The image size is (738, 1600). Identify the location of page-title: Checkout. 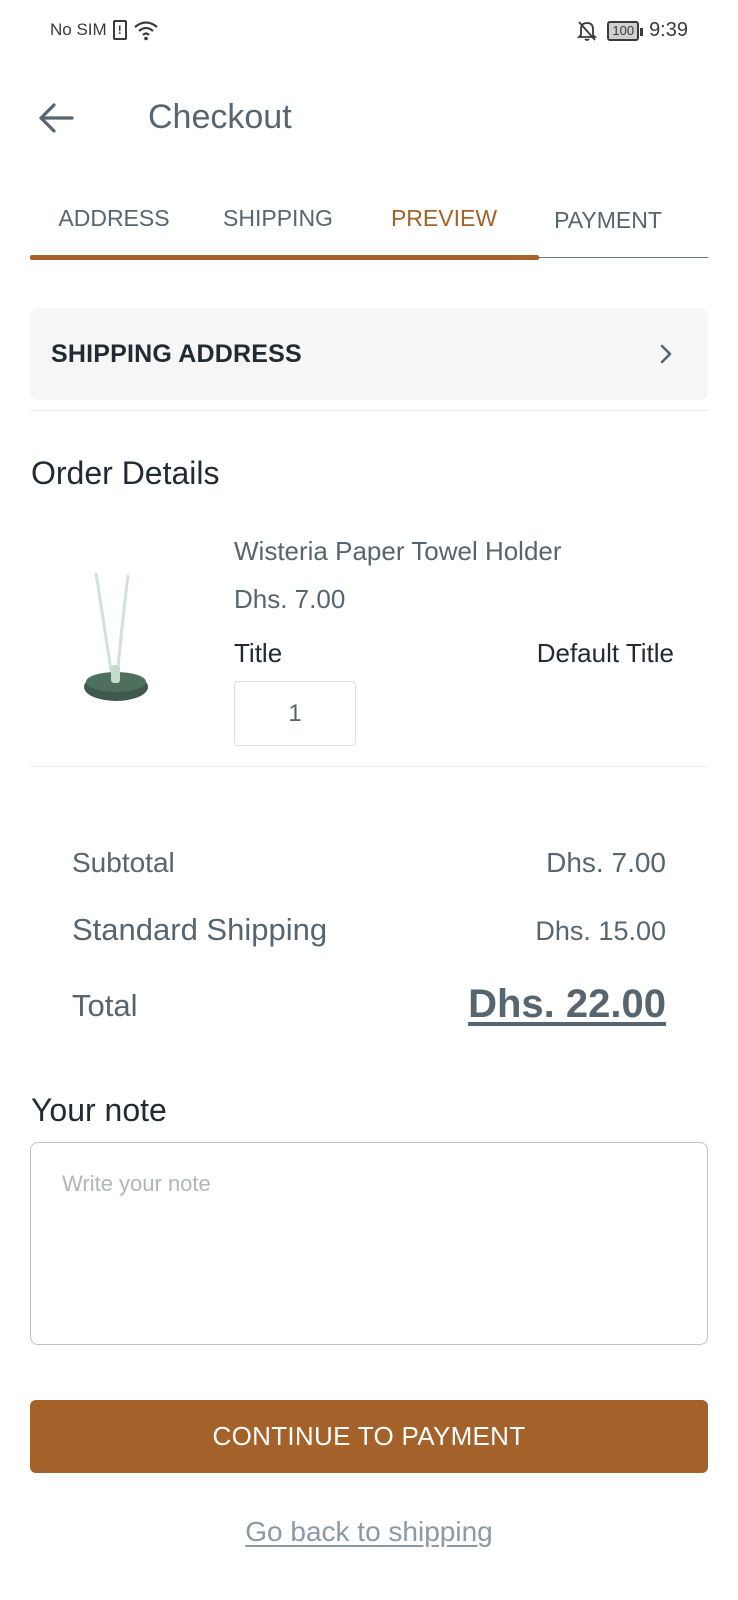
(220, 117).